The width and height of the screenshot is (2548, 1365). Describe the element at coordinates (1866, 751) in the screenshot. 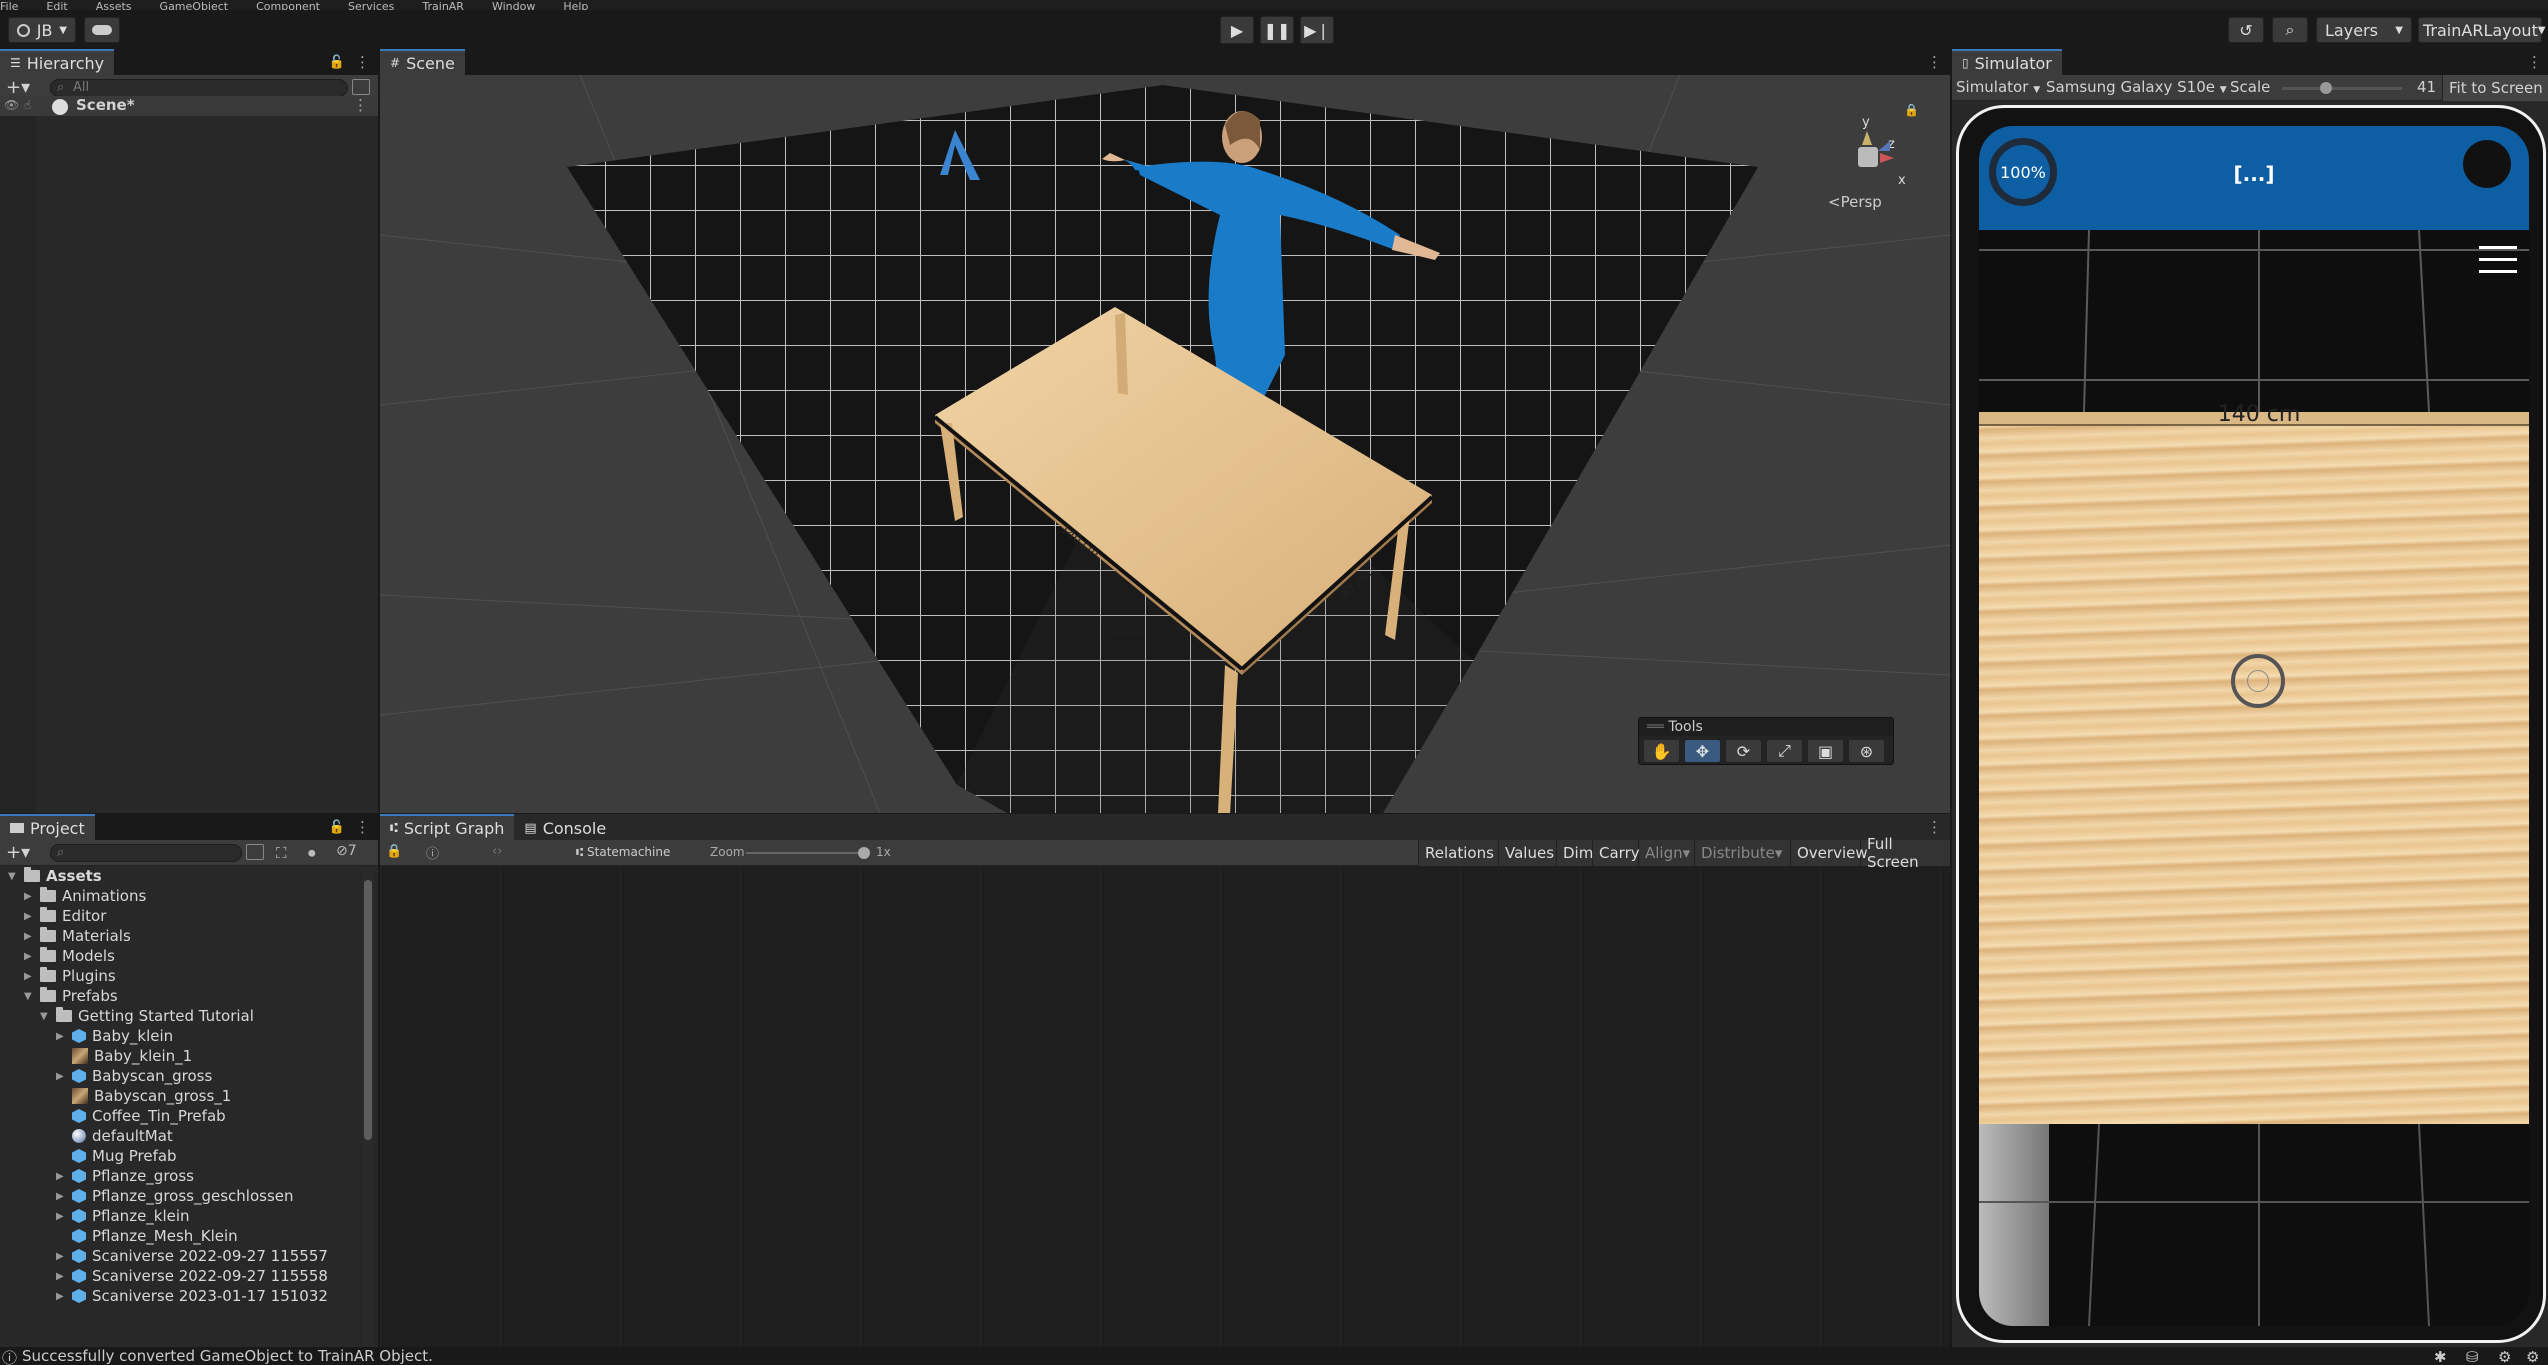

I see `transform-tool-button: ⊛` at that location.